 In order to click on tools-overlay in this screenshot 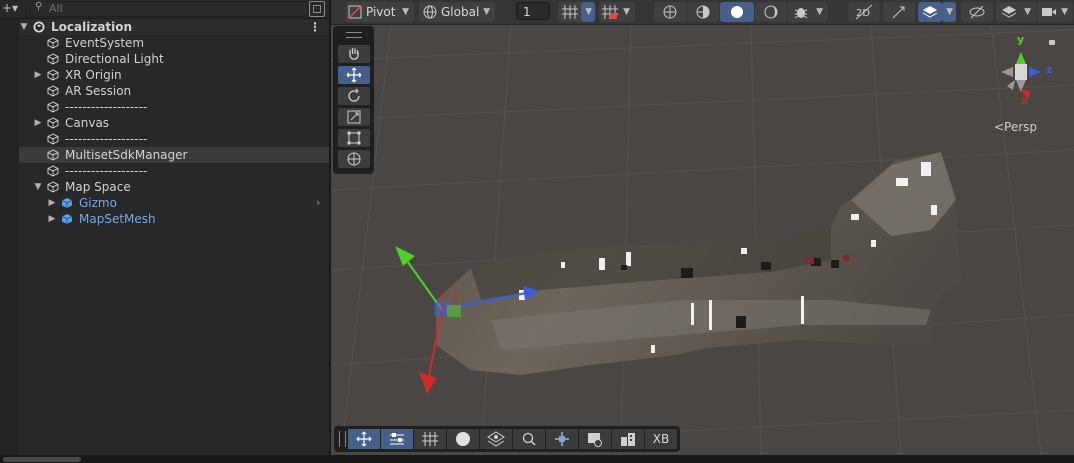, I will do `click(353, 100)`.